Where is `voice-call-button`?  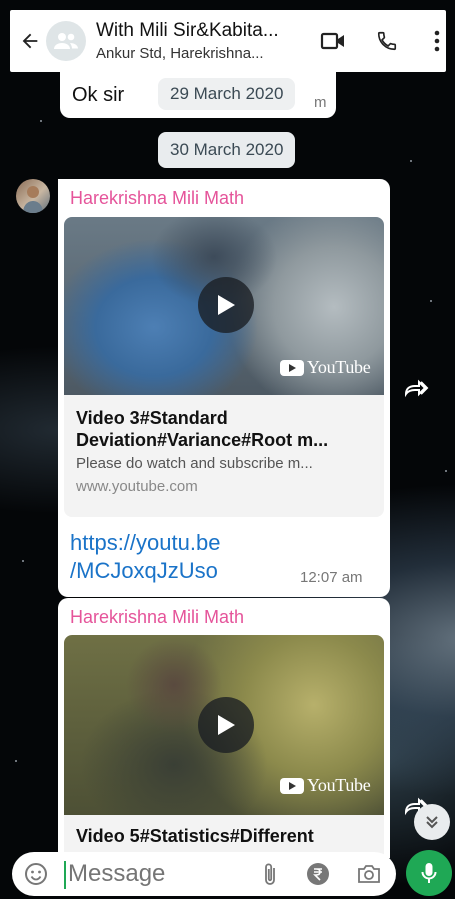
voice-call-button is located at coordinates (387, 41).